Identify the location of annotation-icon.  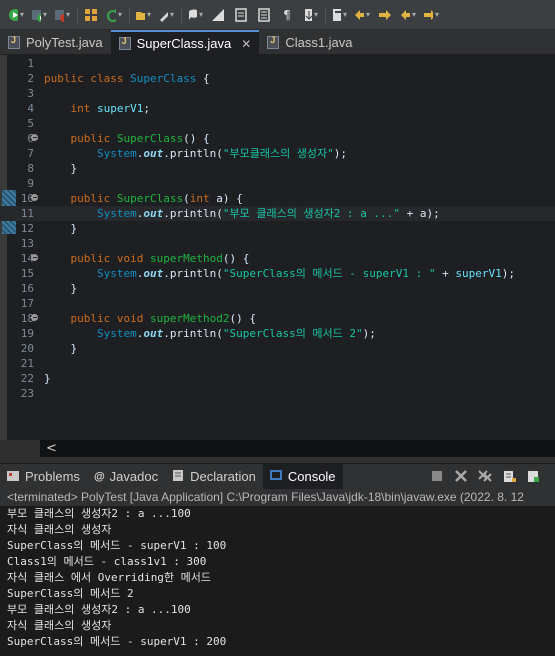
(339, 15).